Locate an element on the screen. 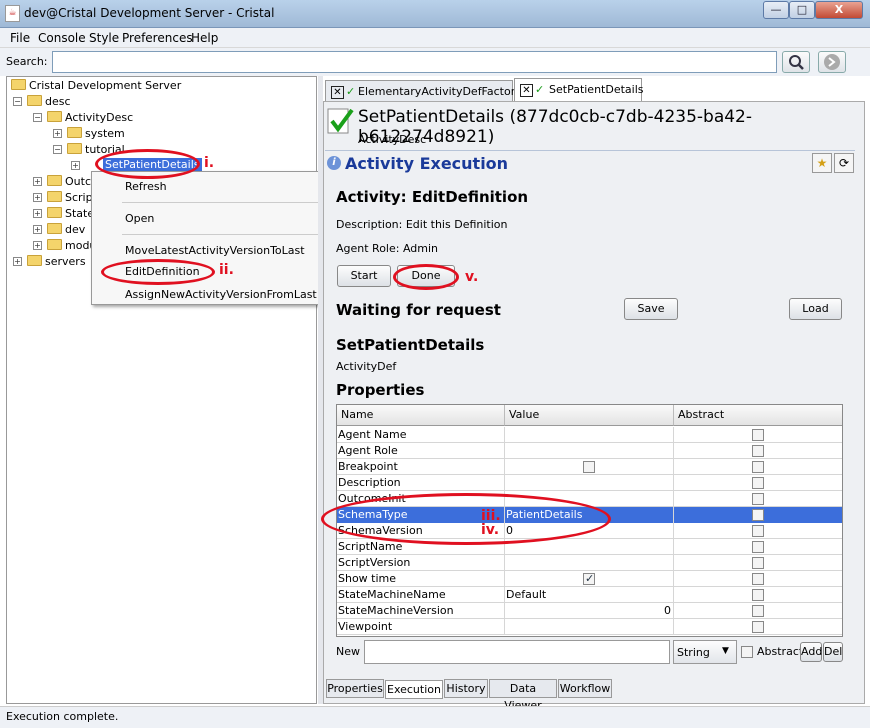 The height and width of the screenshot is (728, 870). table-row: Agent Role is located at coordinates (589, 451).